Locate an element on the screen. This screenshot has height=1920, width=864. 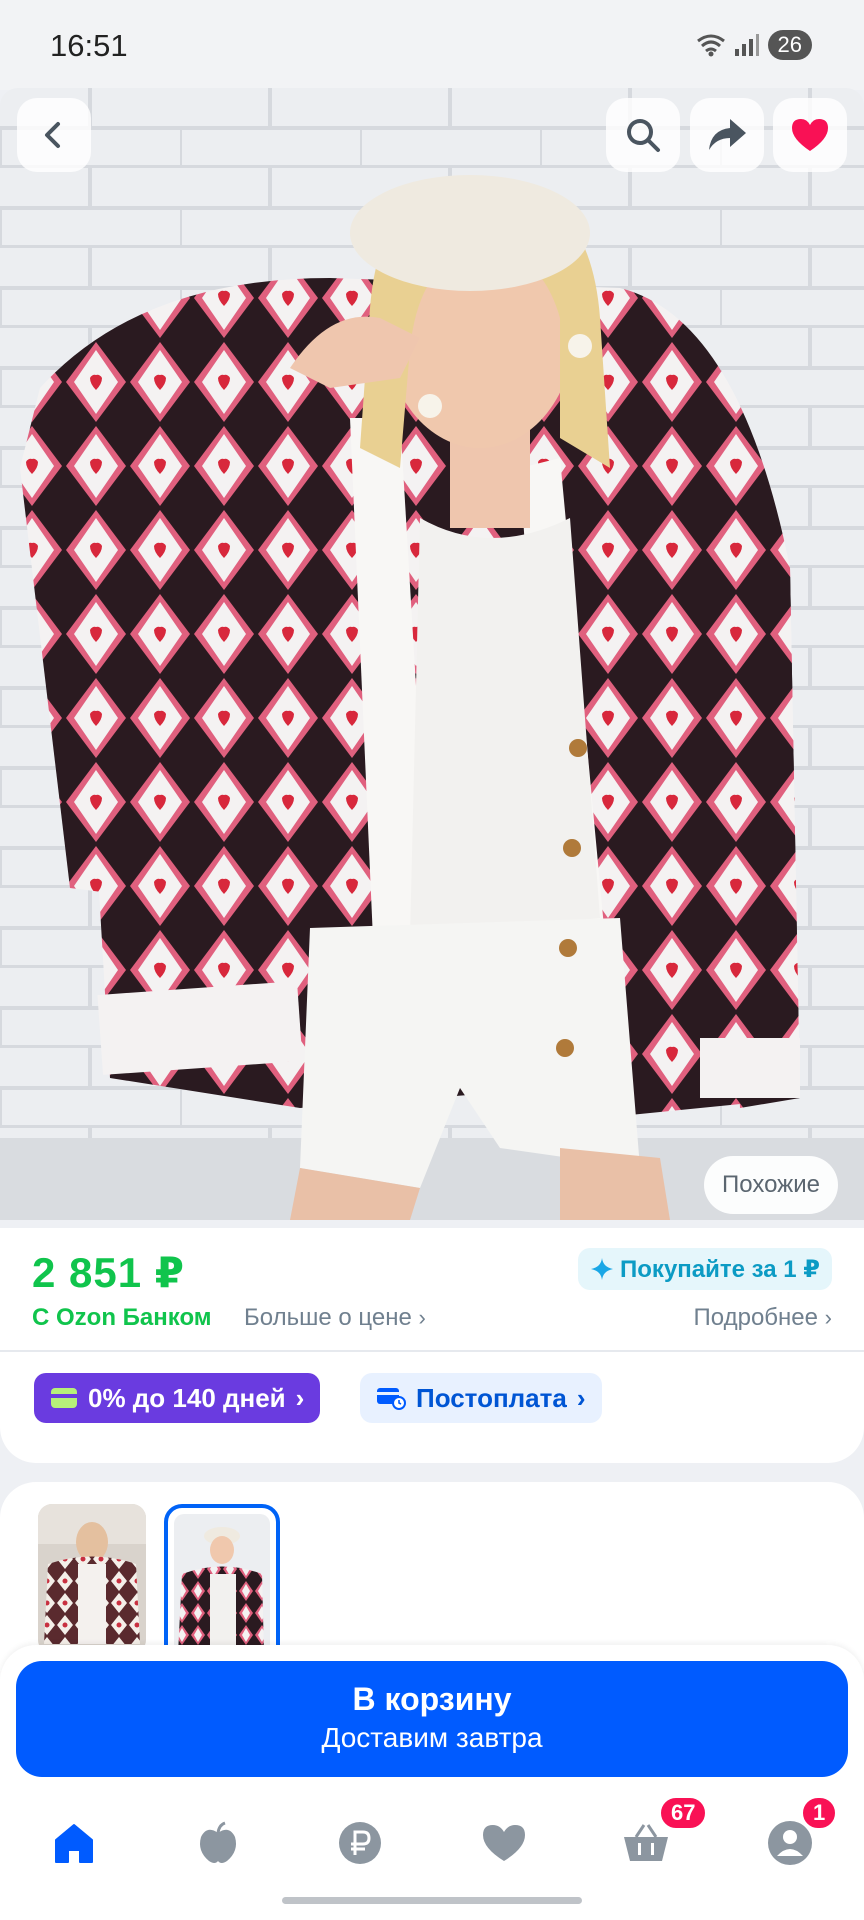
more-about-price-link: Больше о цене › is located at coordinates (335, 1318).